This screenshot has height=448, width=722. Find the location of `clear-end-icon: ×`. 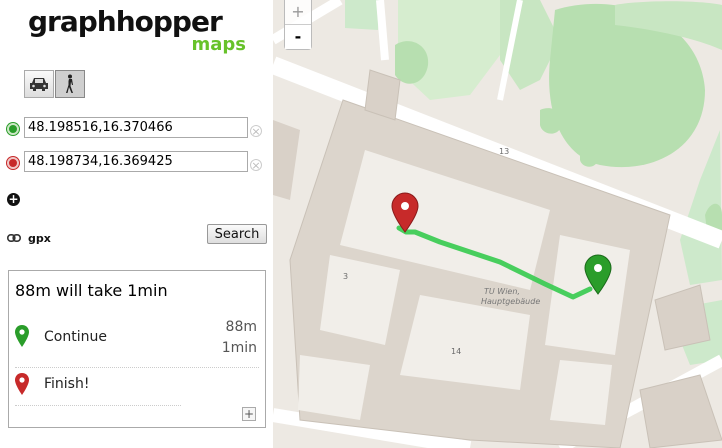

clear-end-icon: × is located at coordinates (256, 165).